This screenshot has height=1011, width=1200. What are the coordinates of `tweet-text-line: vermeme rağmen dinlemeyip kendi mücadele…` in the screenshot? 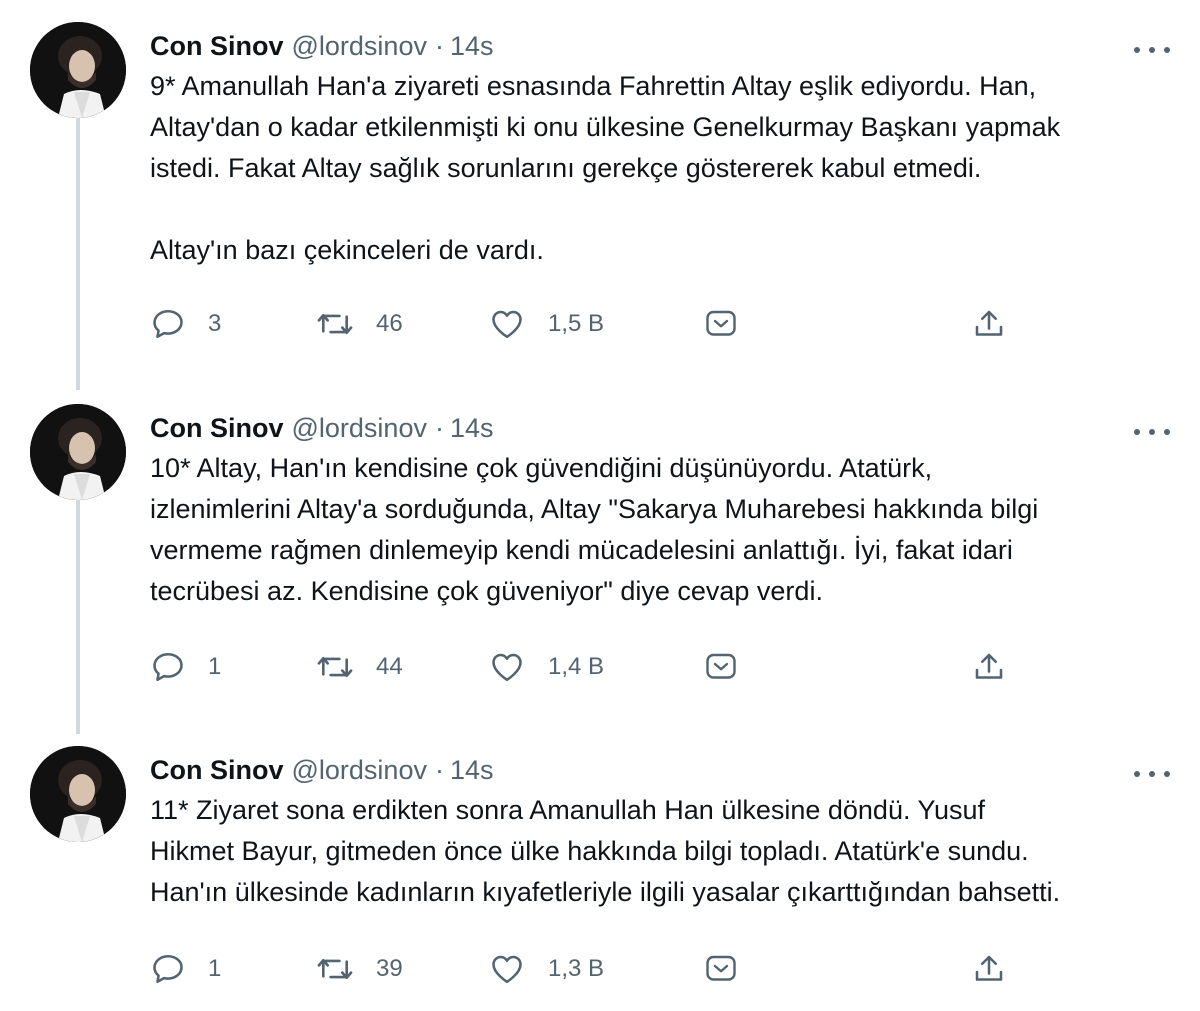 It's located at (581, 550).